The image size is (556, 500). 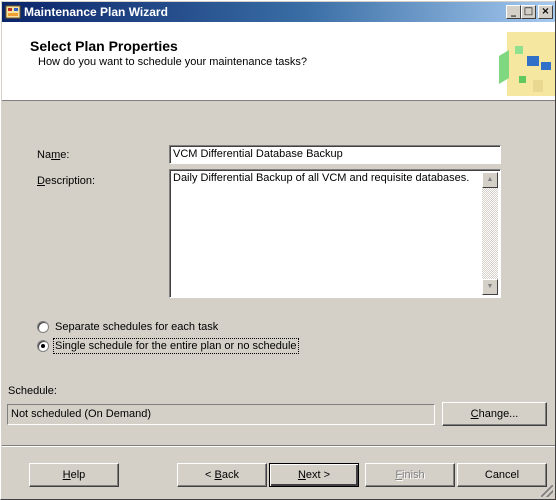 I want to click on cancel-button: Cancel, so click(x=502, y=475).